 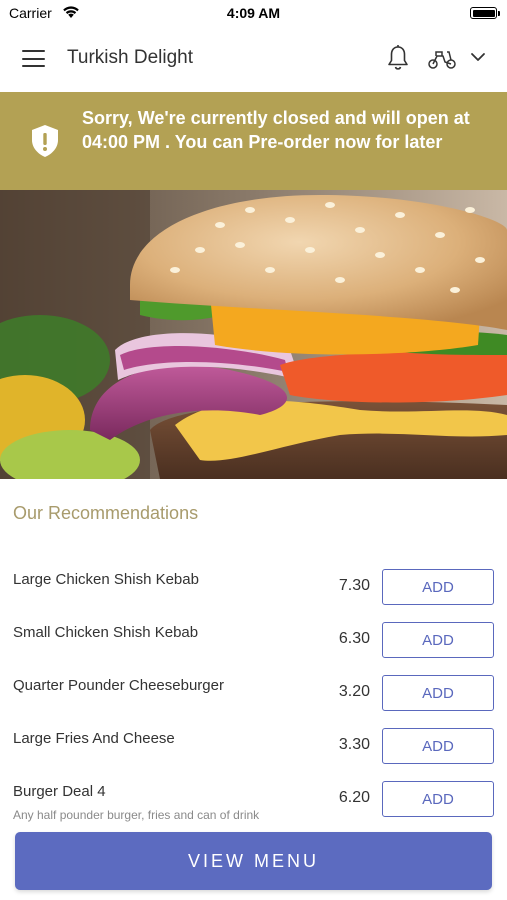 I want to click on item-name: Quarter Pounder Cheeseburger, so click(x=118, y=685).